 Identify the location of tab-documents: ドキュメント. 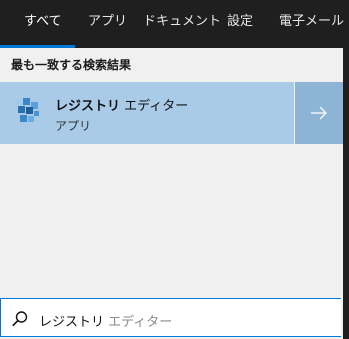
(182, 24).